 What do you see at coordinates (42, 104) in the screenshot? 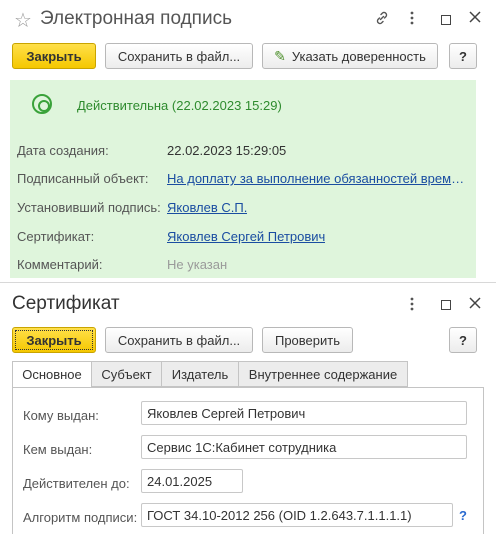
I see `valid-signature-icon` at bounding box center [42, 104].